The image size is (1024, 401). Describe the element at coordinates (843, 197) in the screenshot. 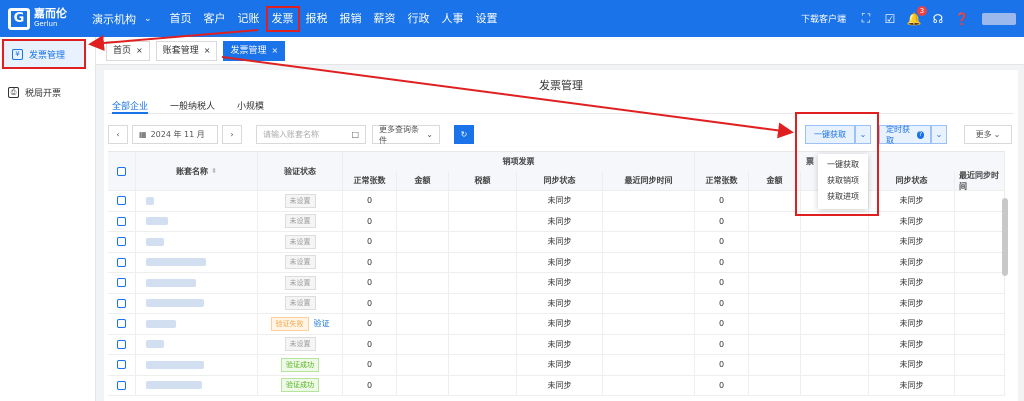

I see `menu-item-fetch-purchase: 获取进项` at that location.